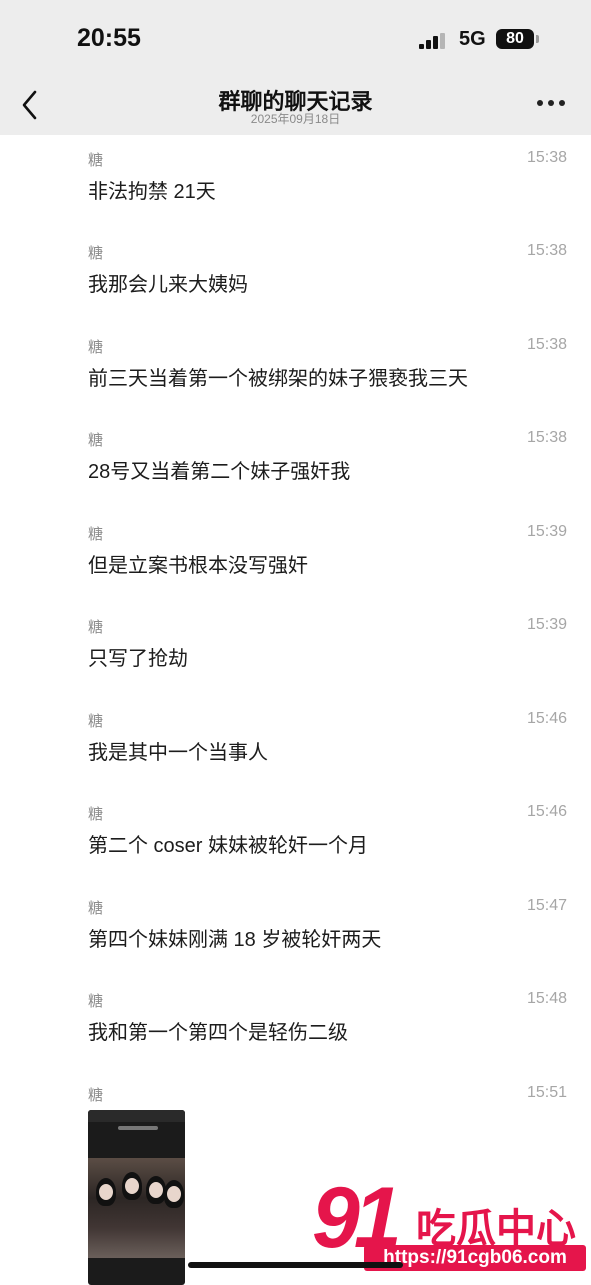 This screenshot has height=1285, width=591. What do you see at coordinates (152, 192) in the screenshot?
I see `message-text: 非法拘禁 21天` at bounding box center [152, 192].